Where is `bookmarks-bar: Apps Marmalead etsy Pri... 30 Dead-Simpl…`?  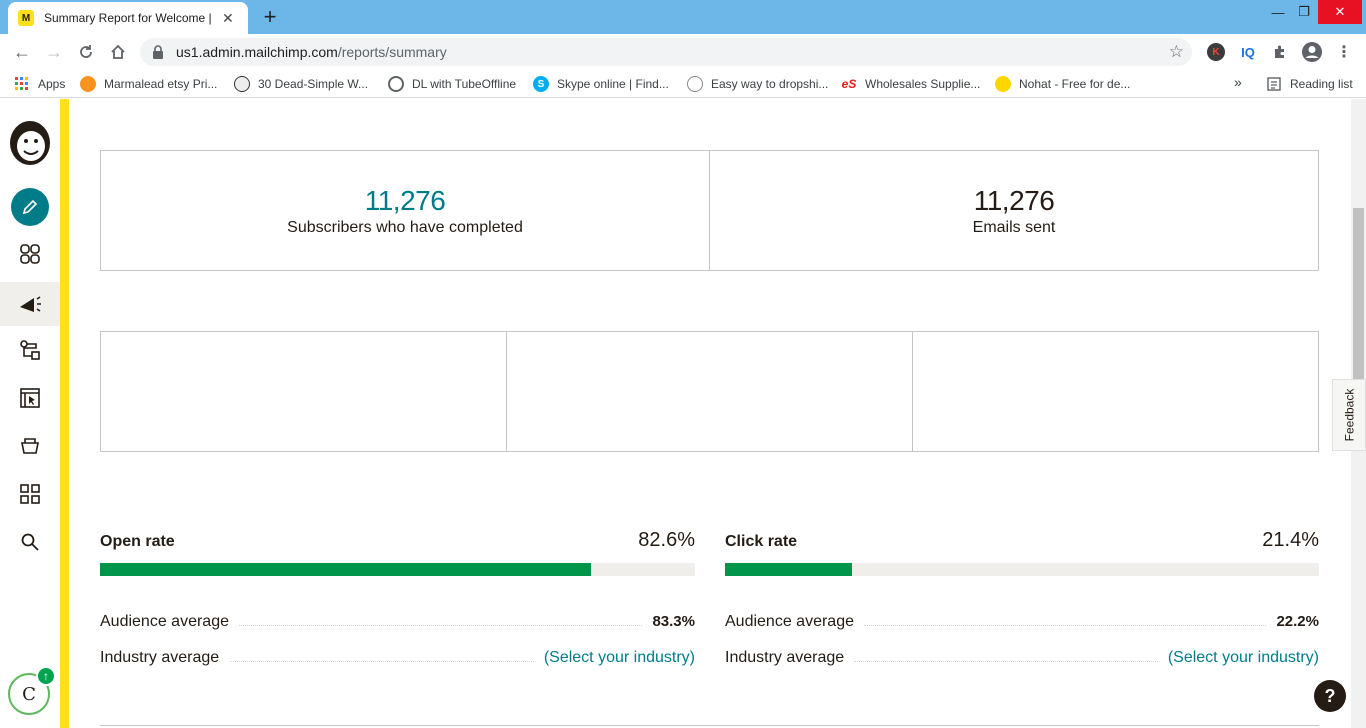 bookmarks-bar: Apps Marmalead etsy Pri... 30 Dead-Simpl… is located at coordinates (683, 84).